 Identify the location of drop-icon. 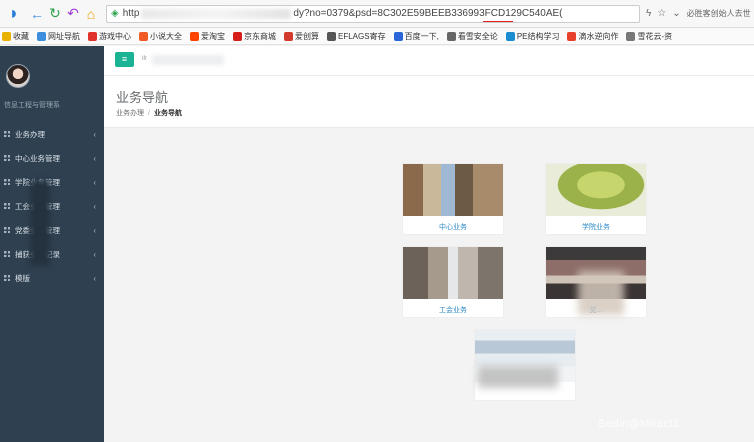
(572, 36).